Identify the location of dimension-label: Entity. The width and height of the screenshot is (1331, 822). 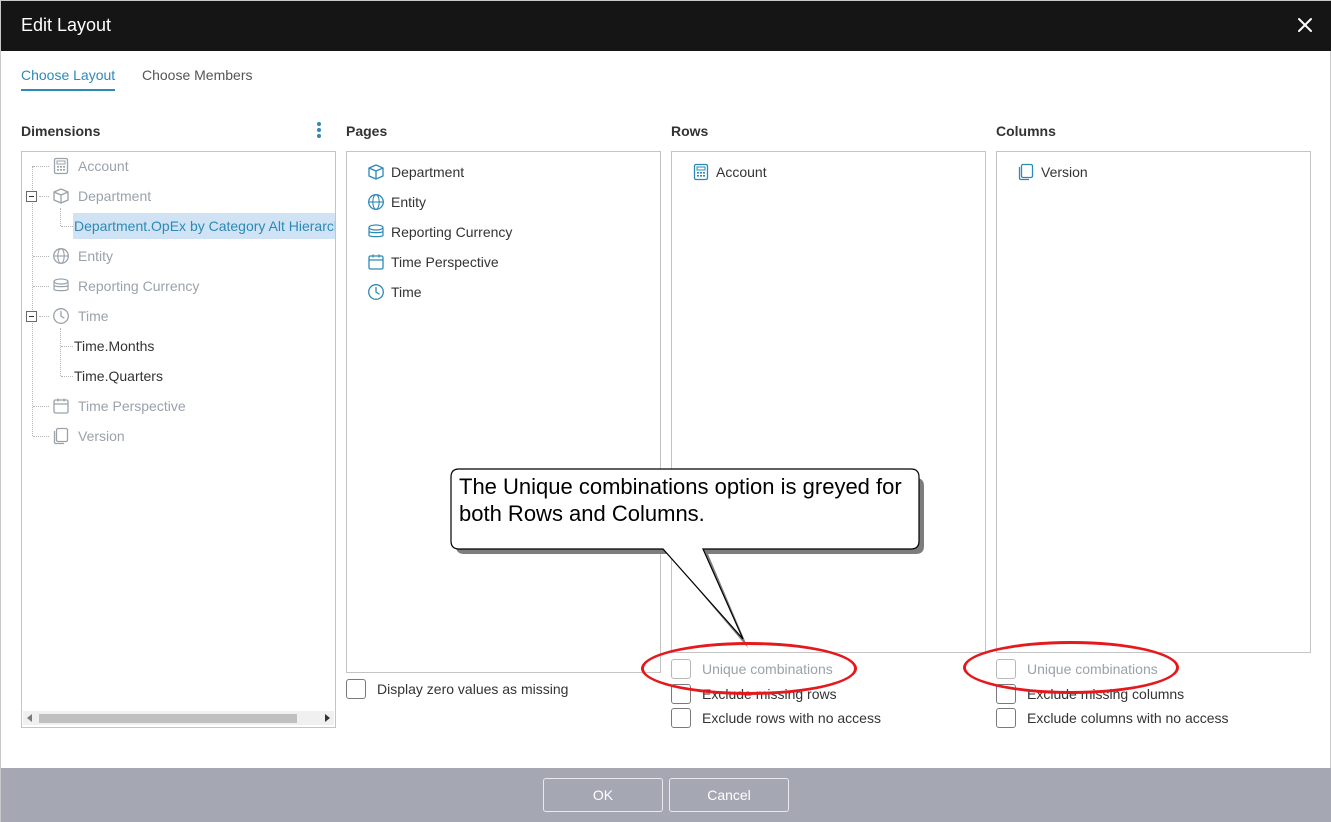
(96, 256).